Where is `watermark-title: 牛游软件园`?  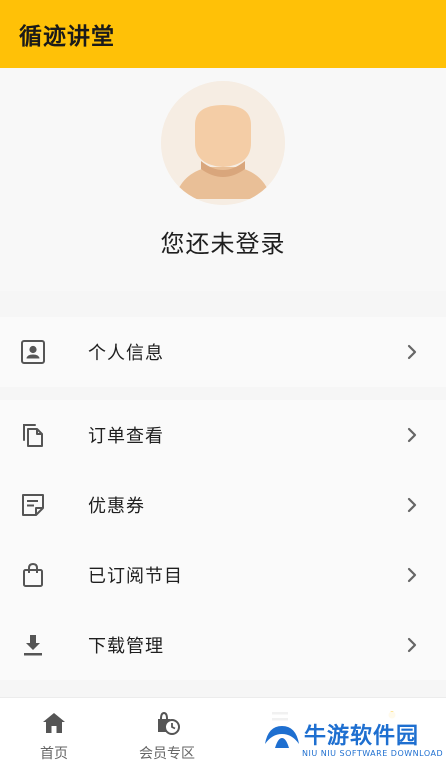
watermark-title: 牛游软件园 is located at coordinates (362, 736).